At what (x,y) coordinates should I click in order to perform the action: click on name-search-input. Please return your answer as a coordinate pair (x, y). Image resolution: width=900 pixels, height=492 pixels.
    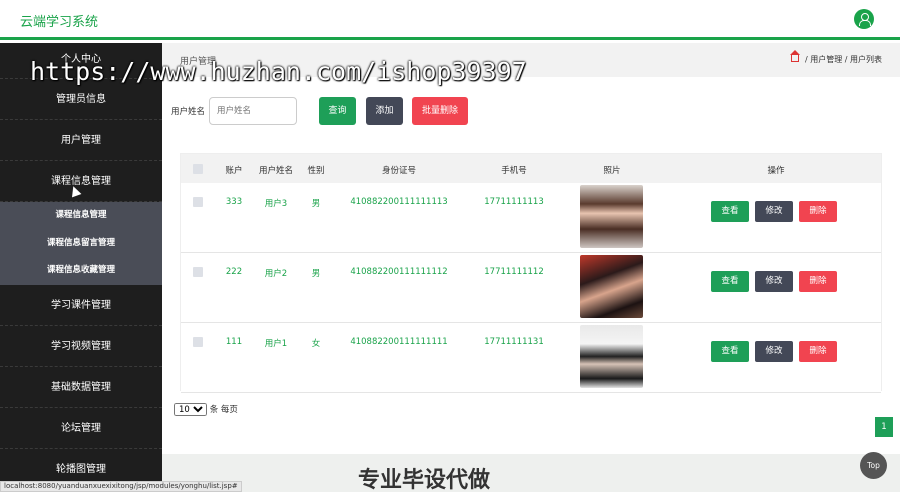
    Looking at the image, I should click on (253, 111).